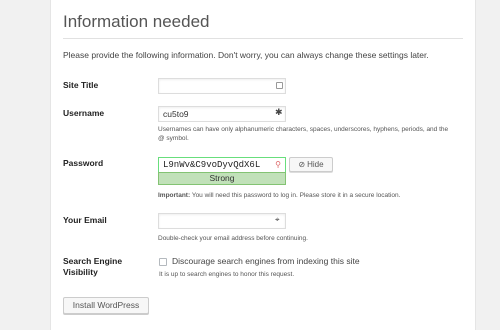 This screenshot has height=330, width=500. Describe the element at coordinates (212, 165) in the screenshot. I see `password-value: L9nWv&C9voDyvQdX6L` at that location.